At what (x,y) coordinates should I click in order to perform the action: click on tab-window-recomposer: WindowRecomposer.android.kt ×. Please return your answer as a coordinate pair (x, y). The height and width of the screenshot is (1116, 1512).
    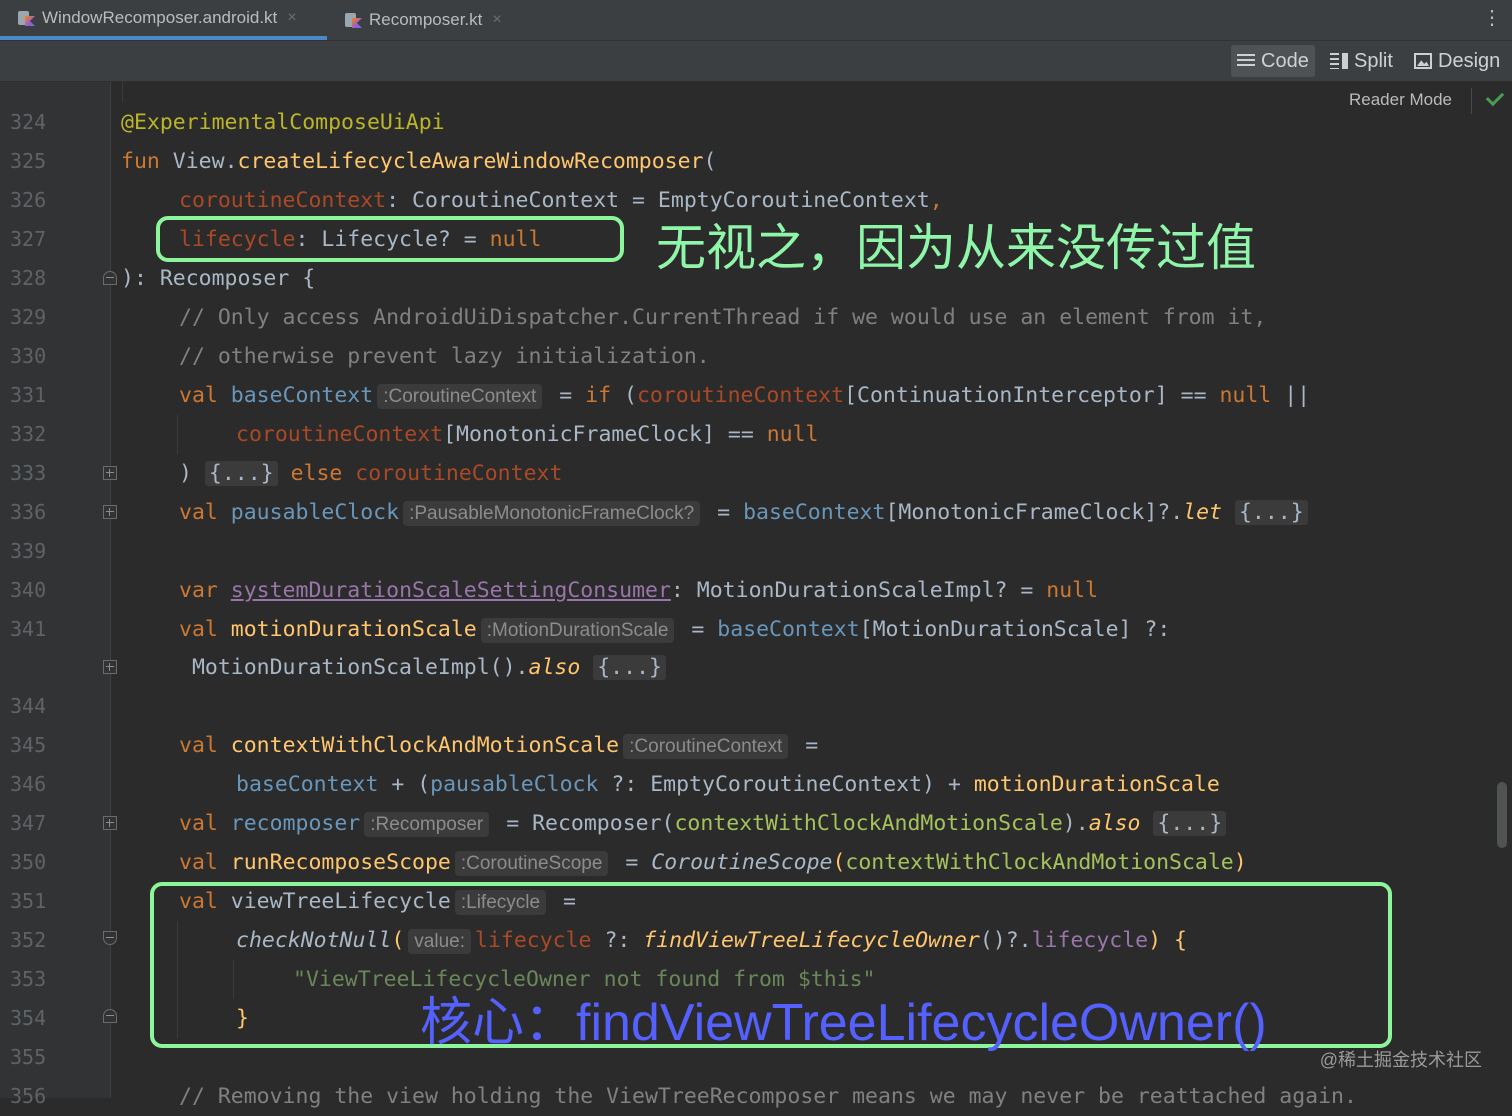
    Looking at the image, I should click on (163, 20).